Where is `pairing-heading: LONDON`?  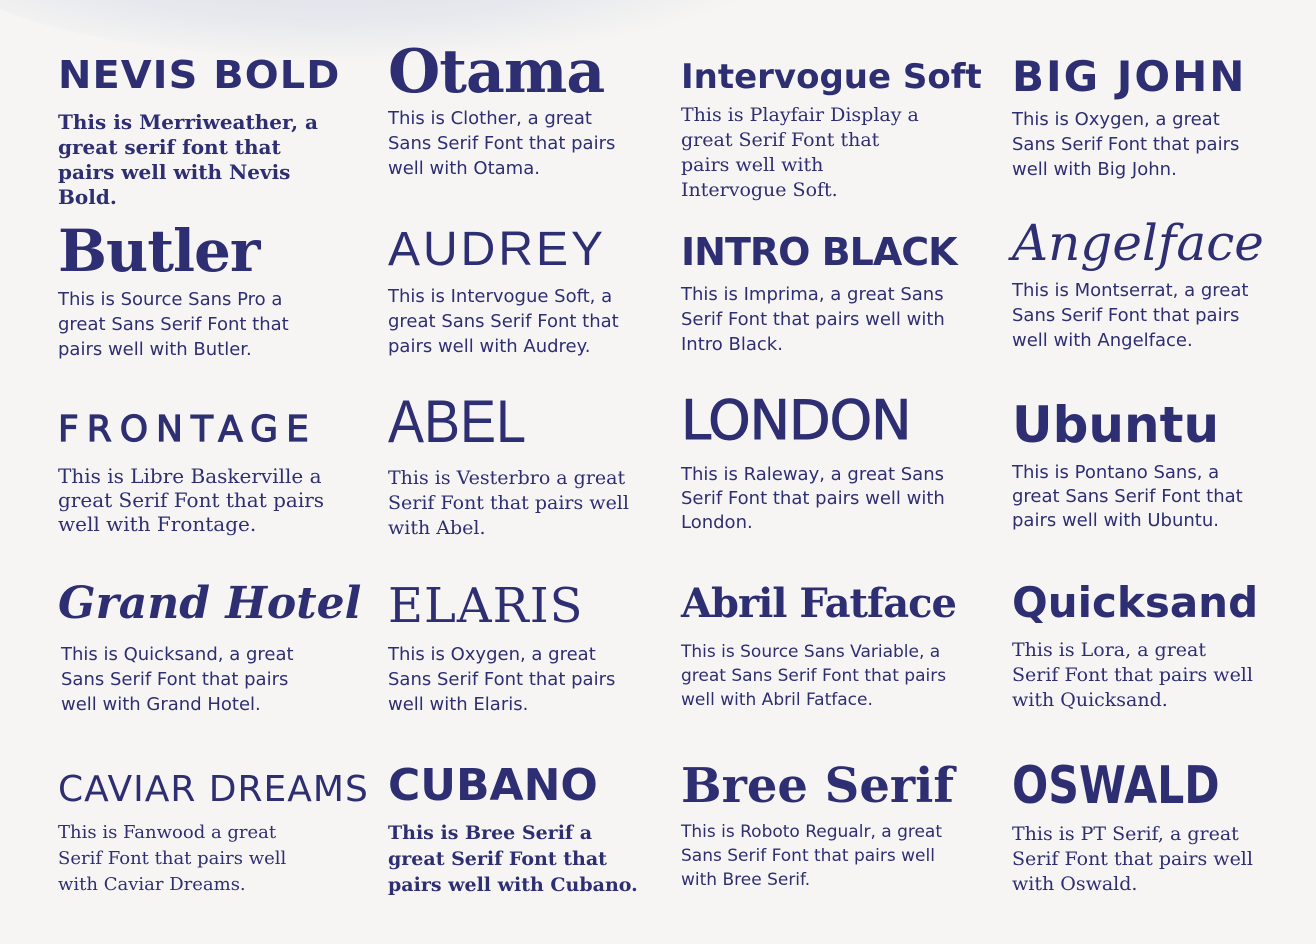 pairing-heading: LONDON is located at coordinates (797, 420).